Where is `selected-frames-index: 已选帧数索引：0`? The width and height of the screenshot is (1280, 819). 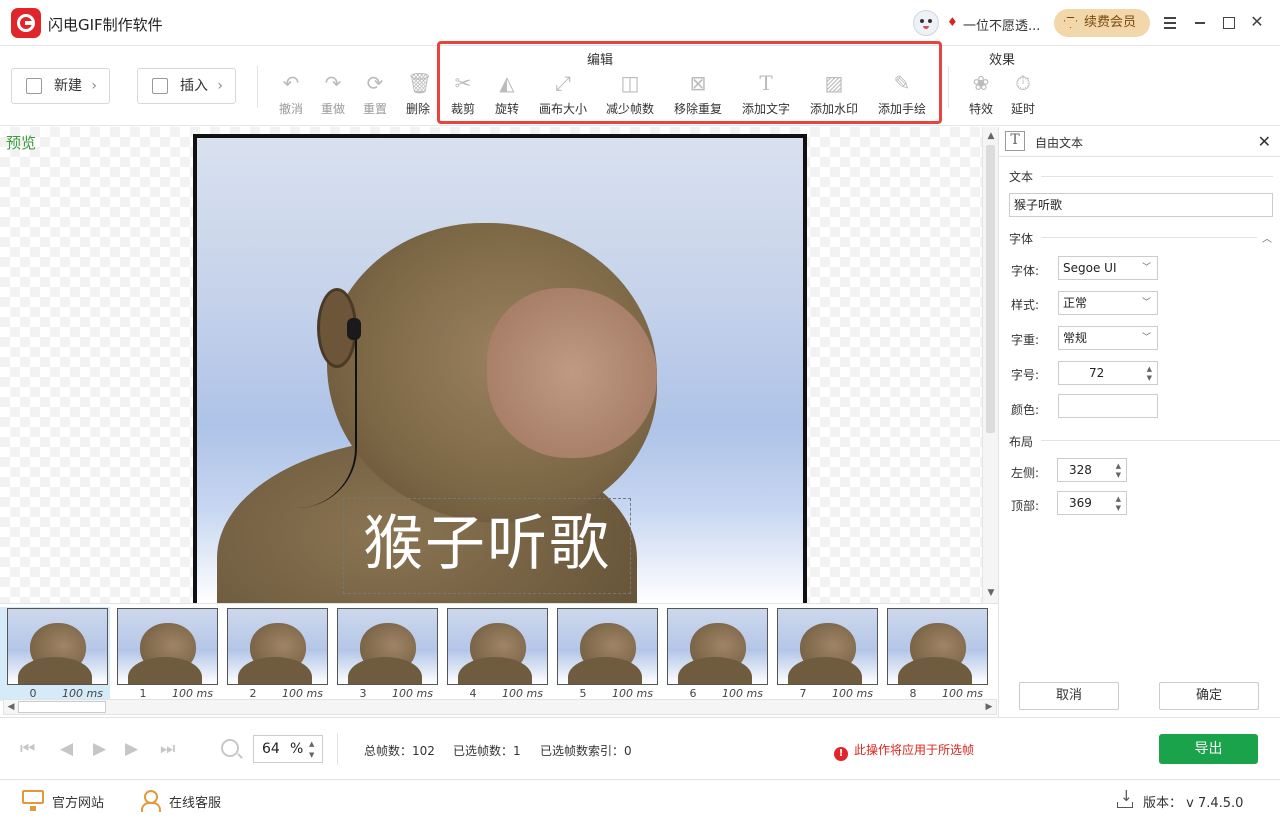
selected-frames-index: 已选帧数索引：0 is located at coordinates (586, 751).